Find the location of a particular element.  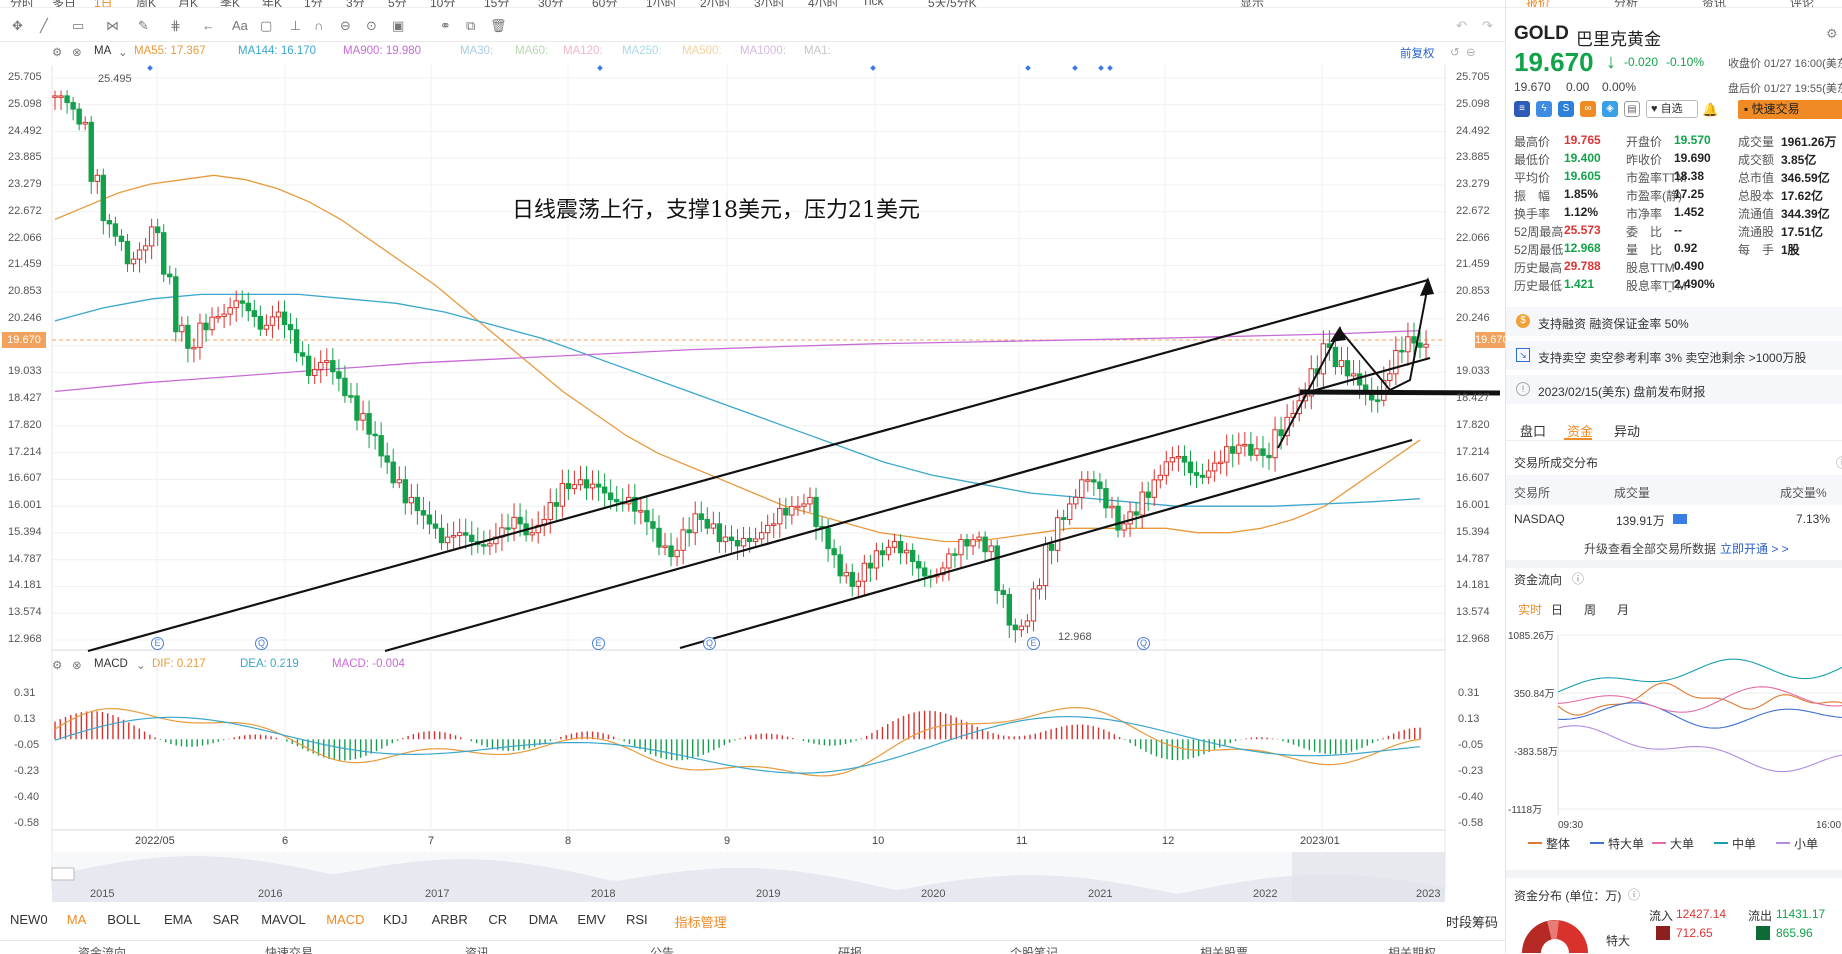

indicator-tab: EMV is located at coordinates (591, 919).